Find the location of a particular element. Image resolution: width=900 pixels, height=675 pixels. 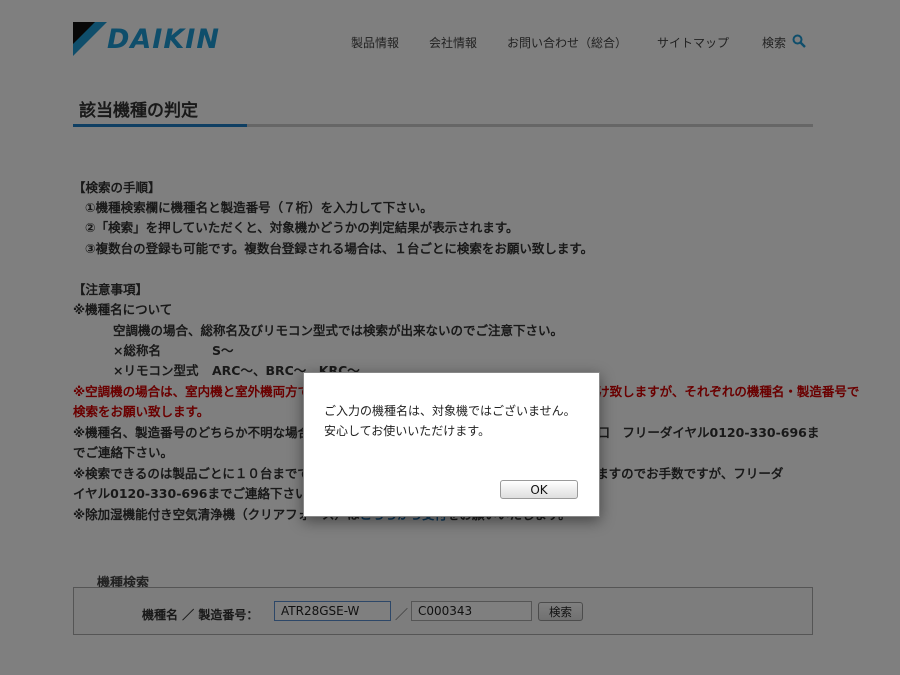

dialog-message-line: 安心してお使いいただけます。 is located at coordinates (407, 431).